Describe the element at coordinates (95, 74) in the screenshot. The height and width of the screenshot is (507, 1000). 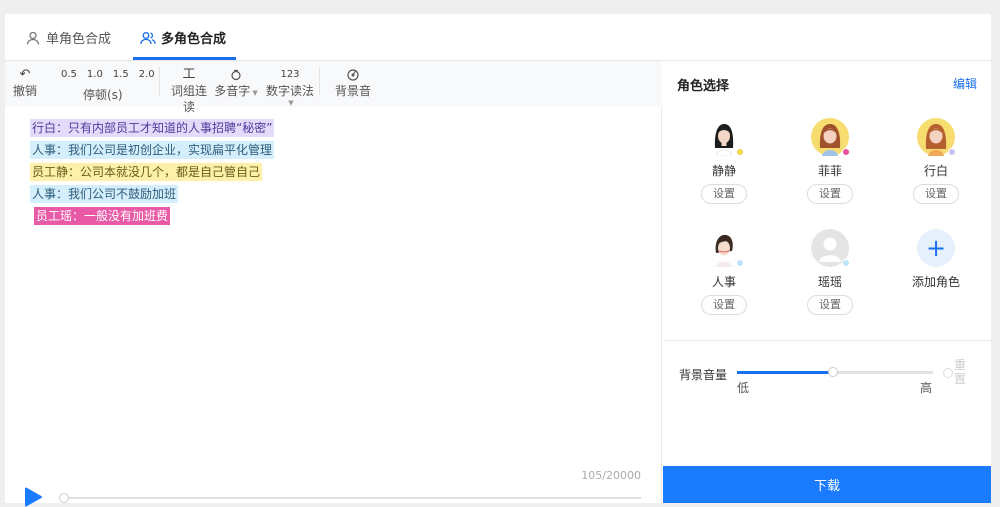
I see `speed-option: 1.0` at that location.